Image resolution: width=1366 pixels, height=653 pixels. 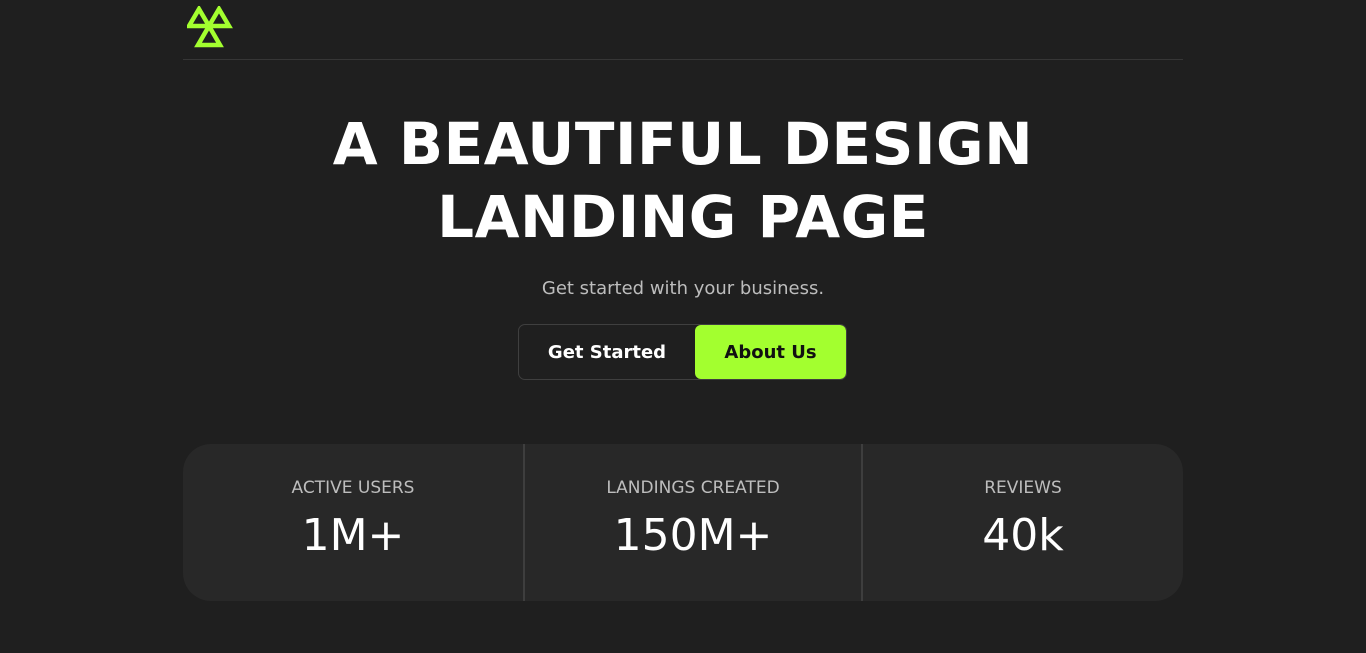 I want to click on stat-landings-created: LANDINGS CREATED 150M+, so click(x=692, y=522).